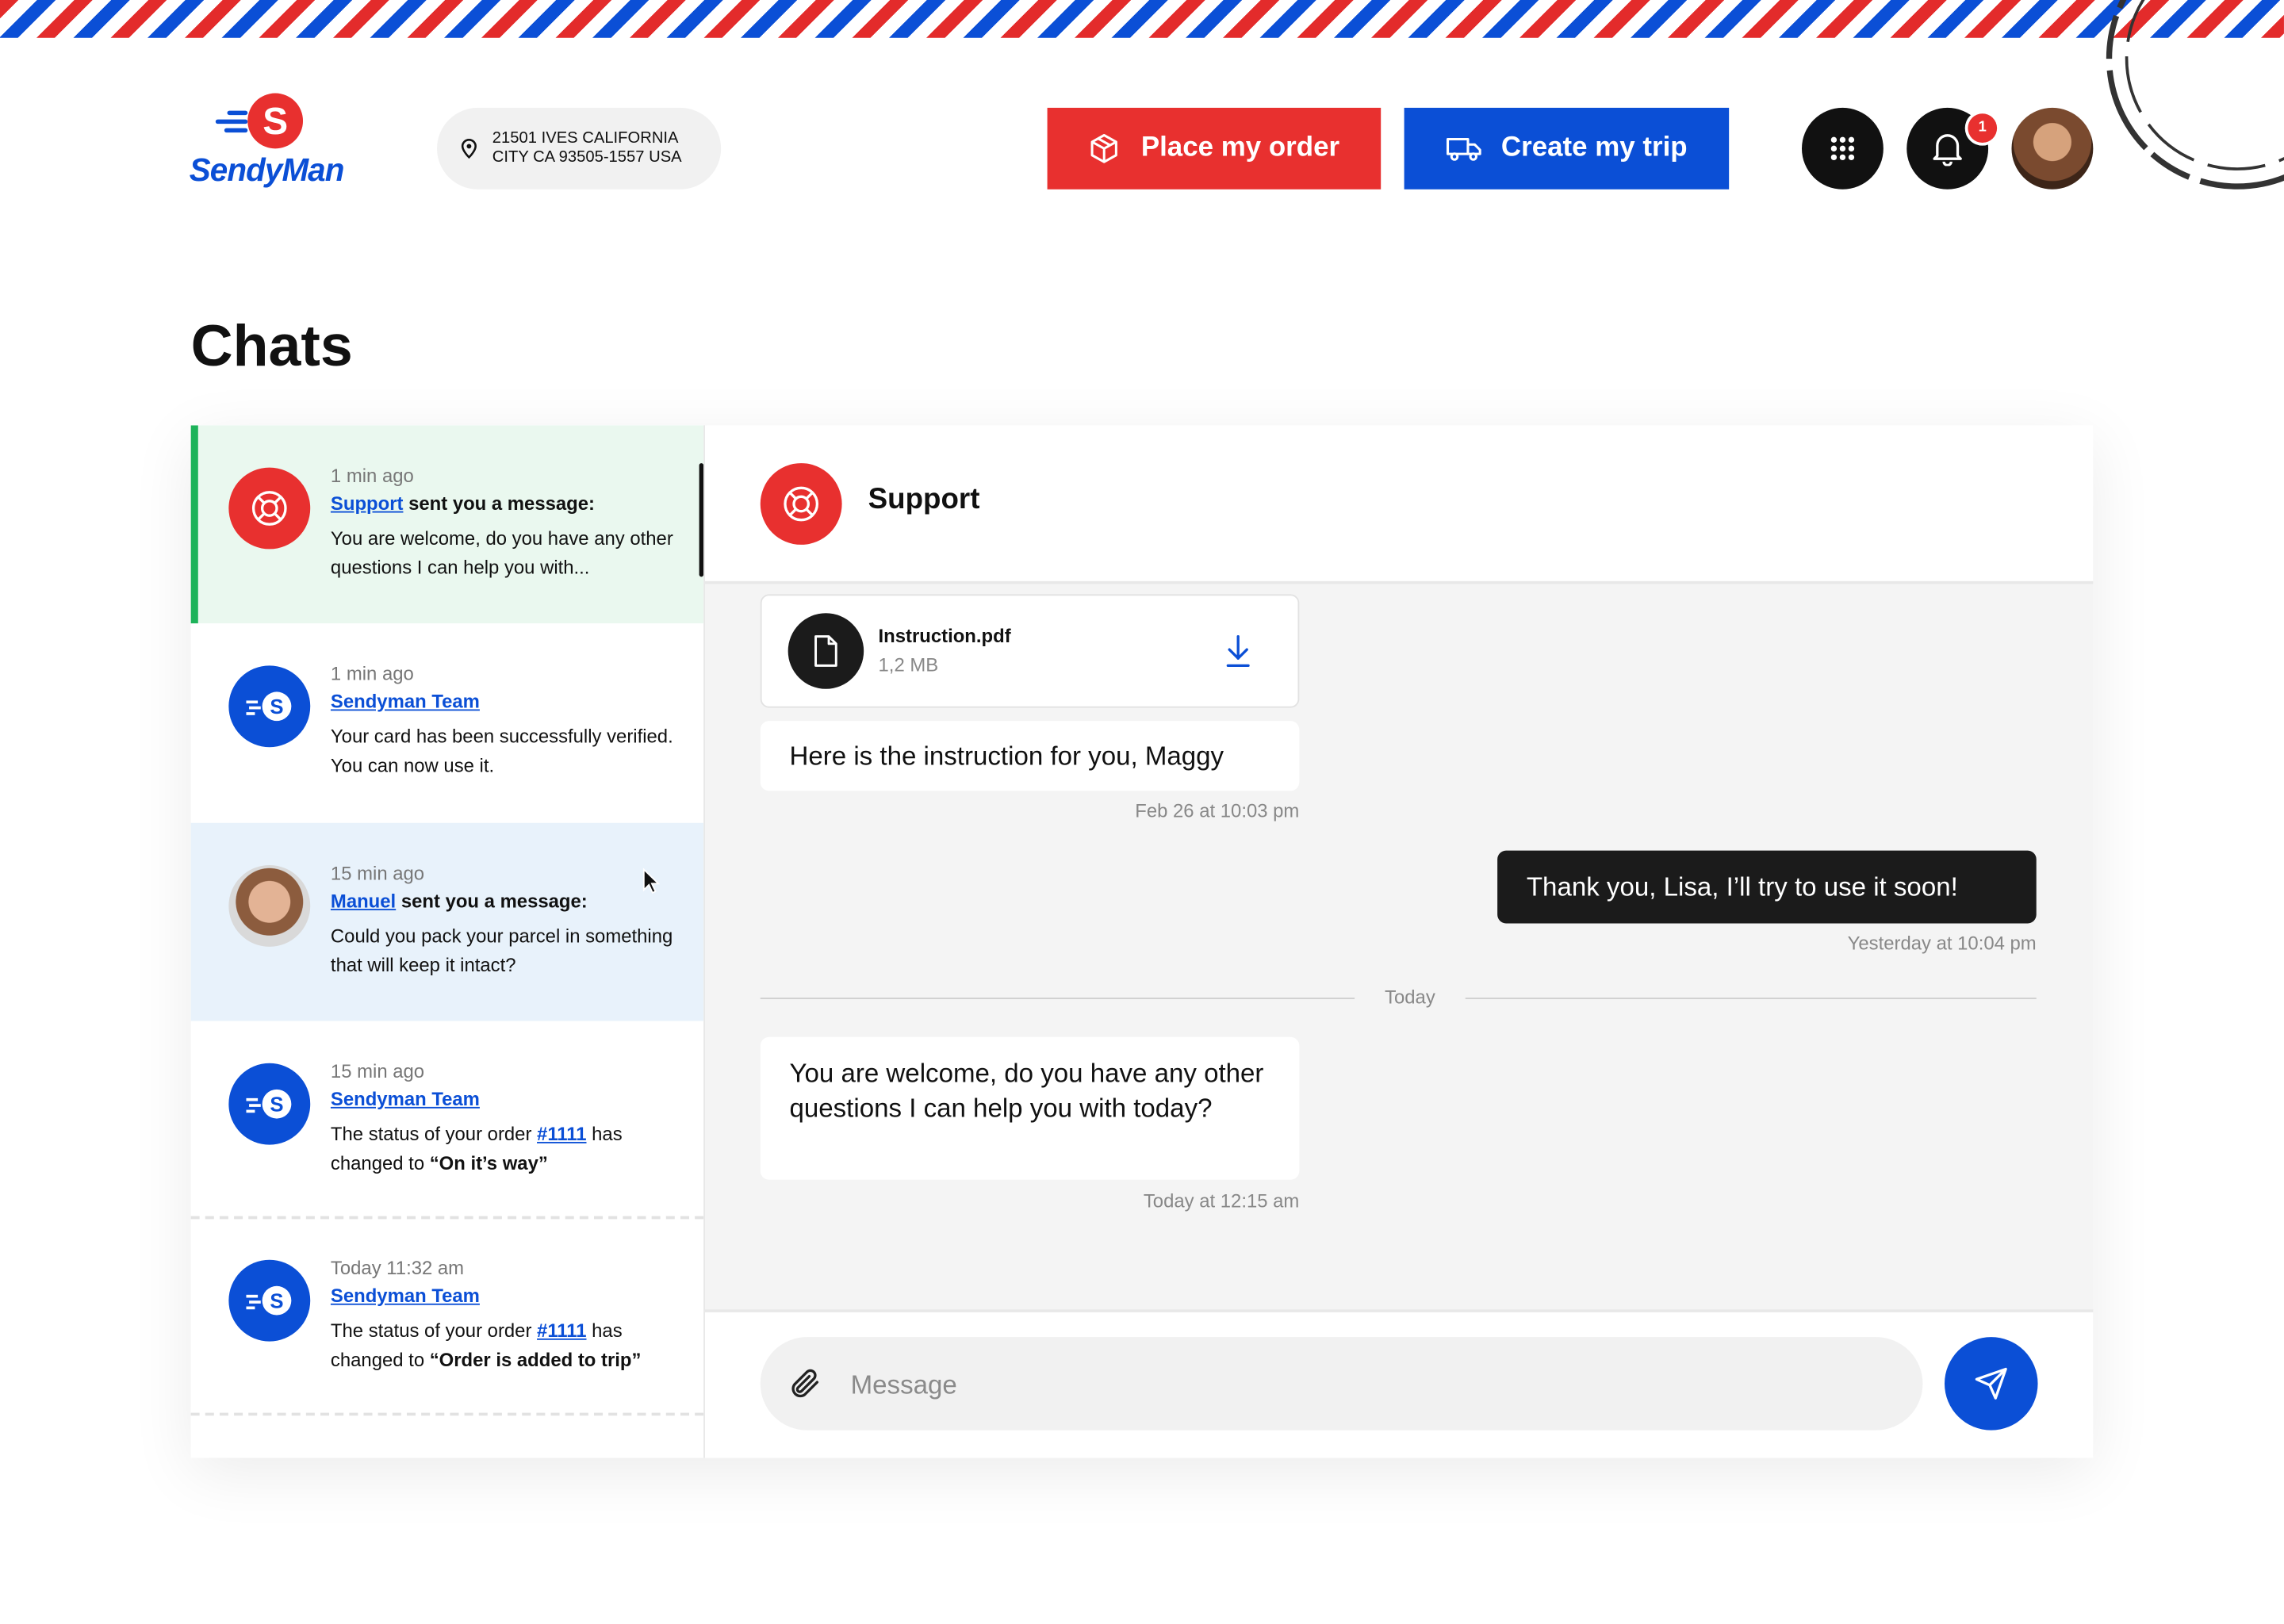 The height and width of the screenshot is (1624, 2284). I want to click on message-timestamp: Yesterday at 10:04 pm, so click(1942, 944).